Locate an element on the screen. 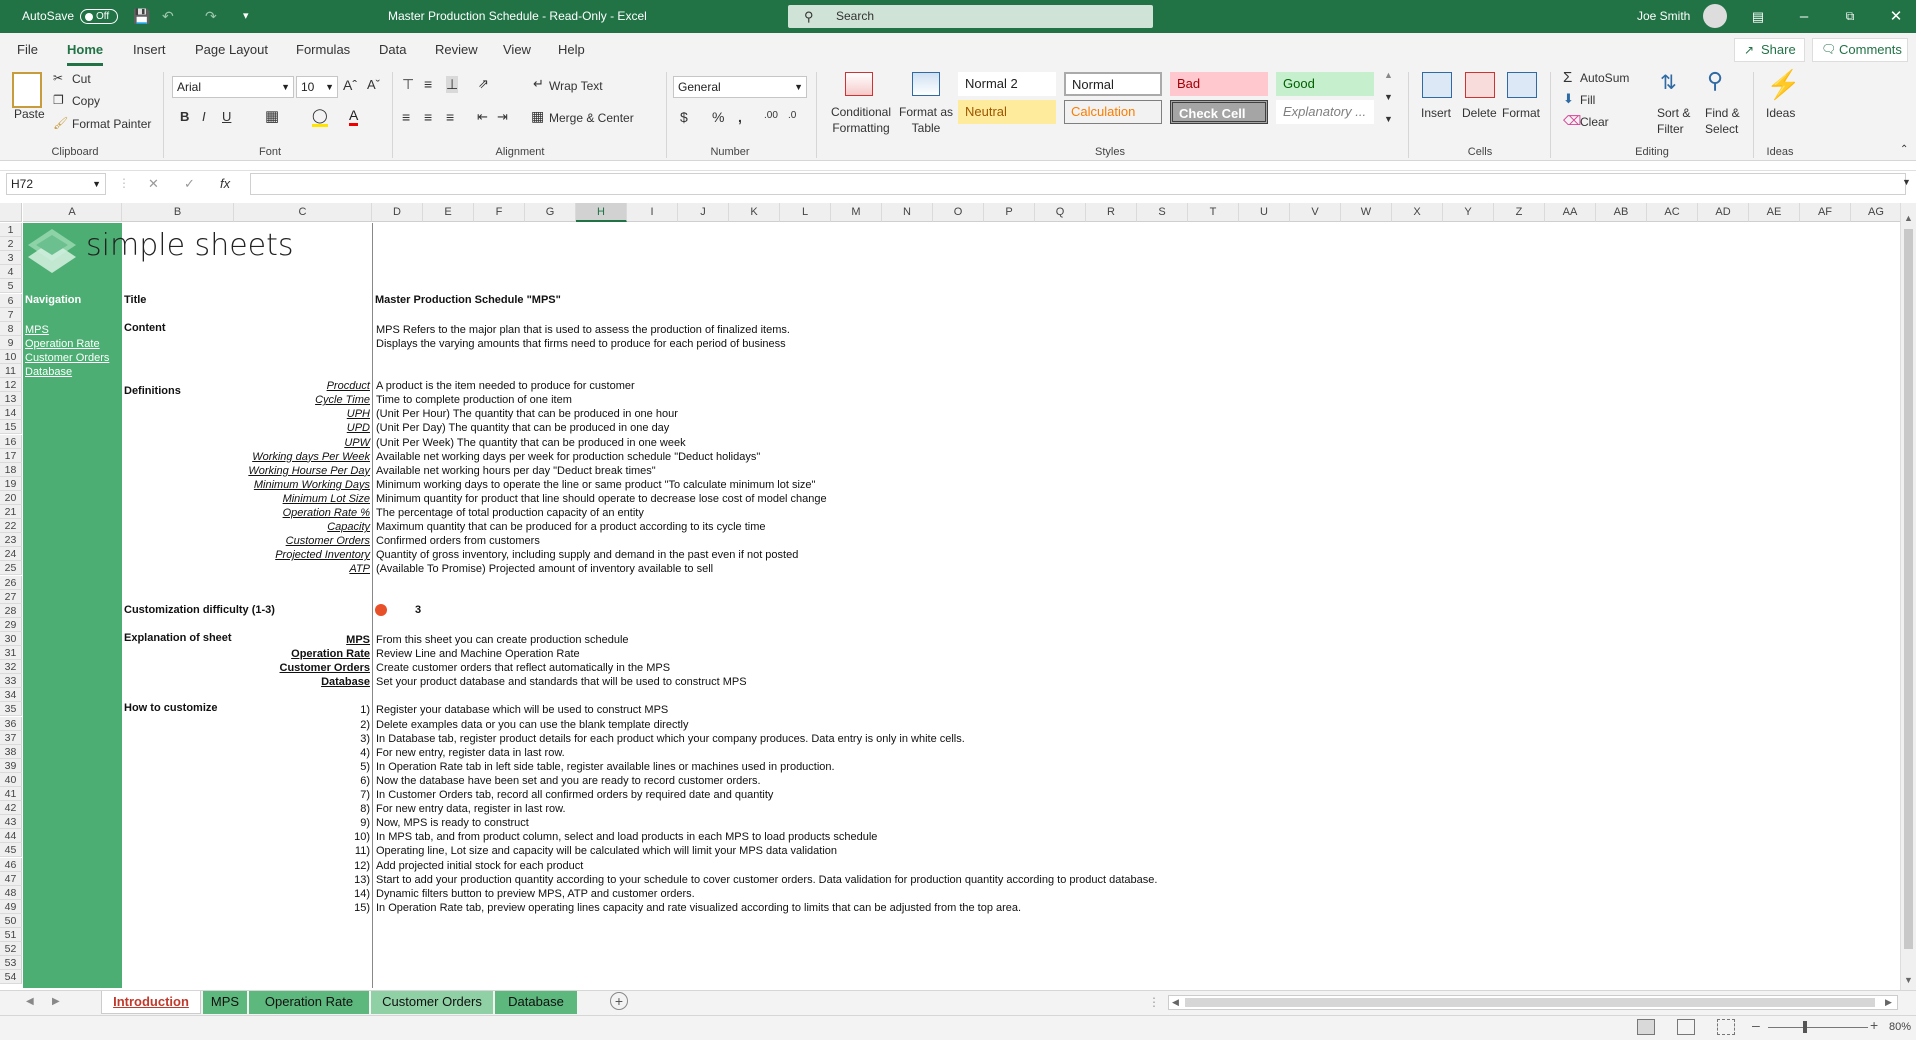 Image resolution: width=1916 pixels, height=1040 pixels. cancel-edit-icon: ✕ is located at coordinates (153, 184).